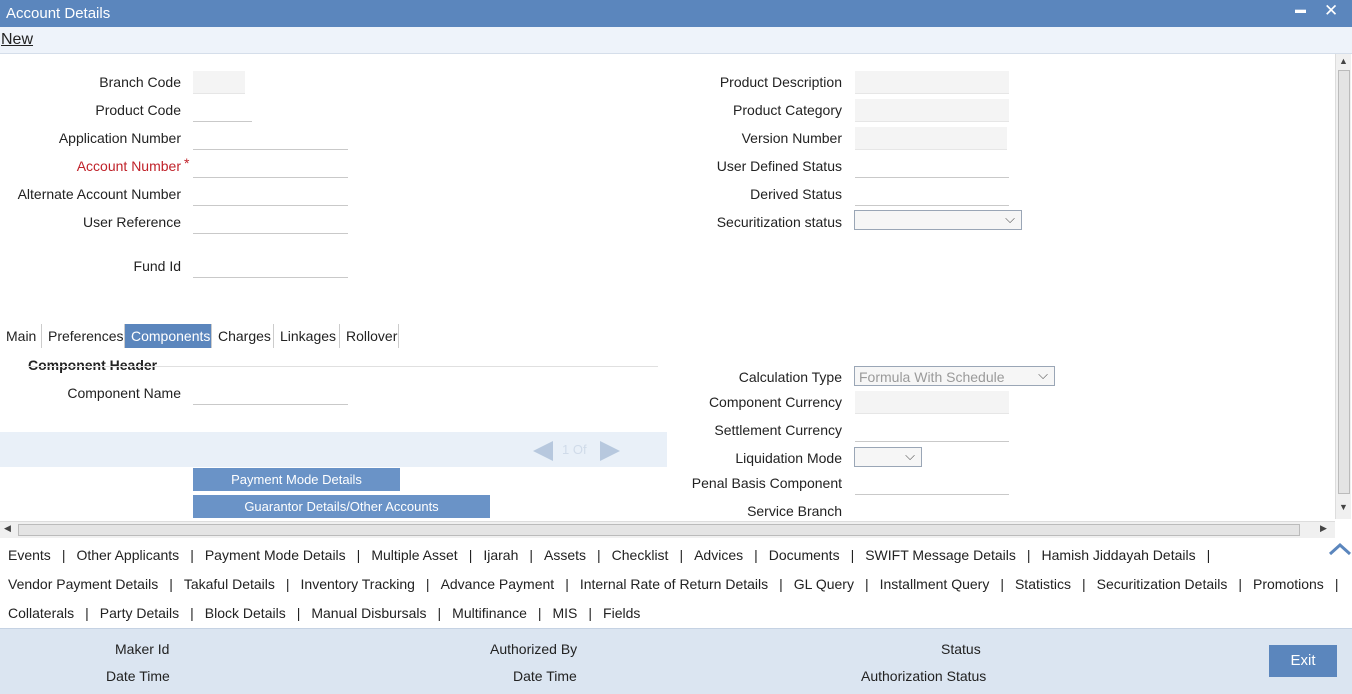  I want to click on link-fields: Fields, so click(621, 613).